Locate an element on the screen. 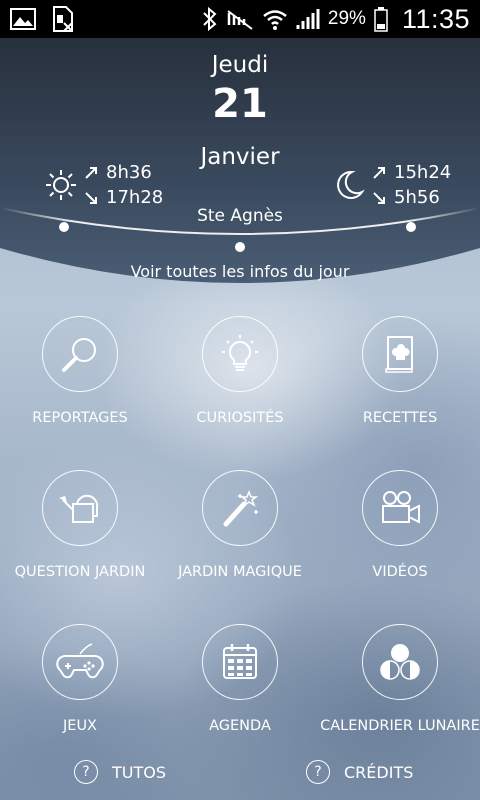  menu-item-reportages: REPORTAGES is located at coordinates (80, 371).